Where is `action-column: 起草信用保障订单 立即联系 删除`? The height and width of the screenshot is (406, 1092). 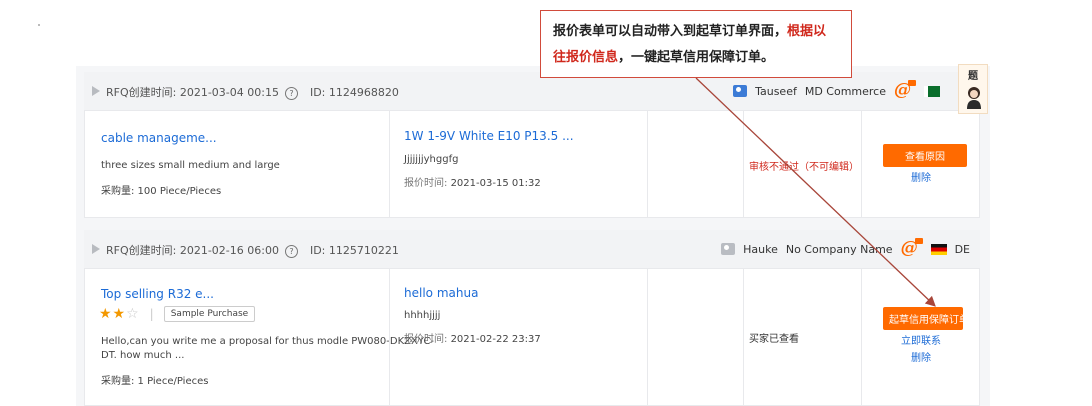
action-column: 起草信用保障订单 立即联系 删除 is located at coordinates (920, 337).